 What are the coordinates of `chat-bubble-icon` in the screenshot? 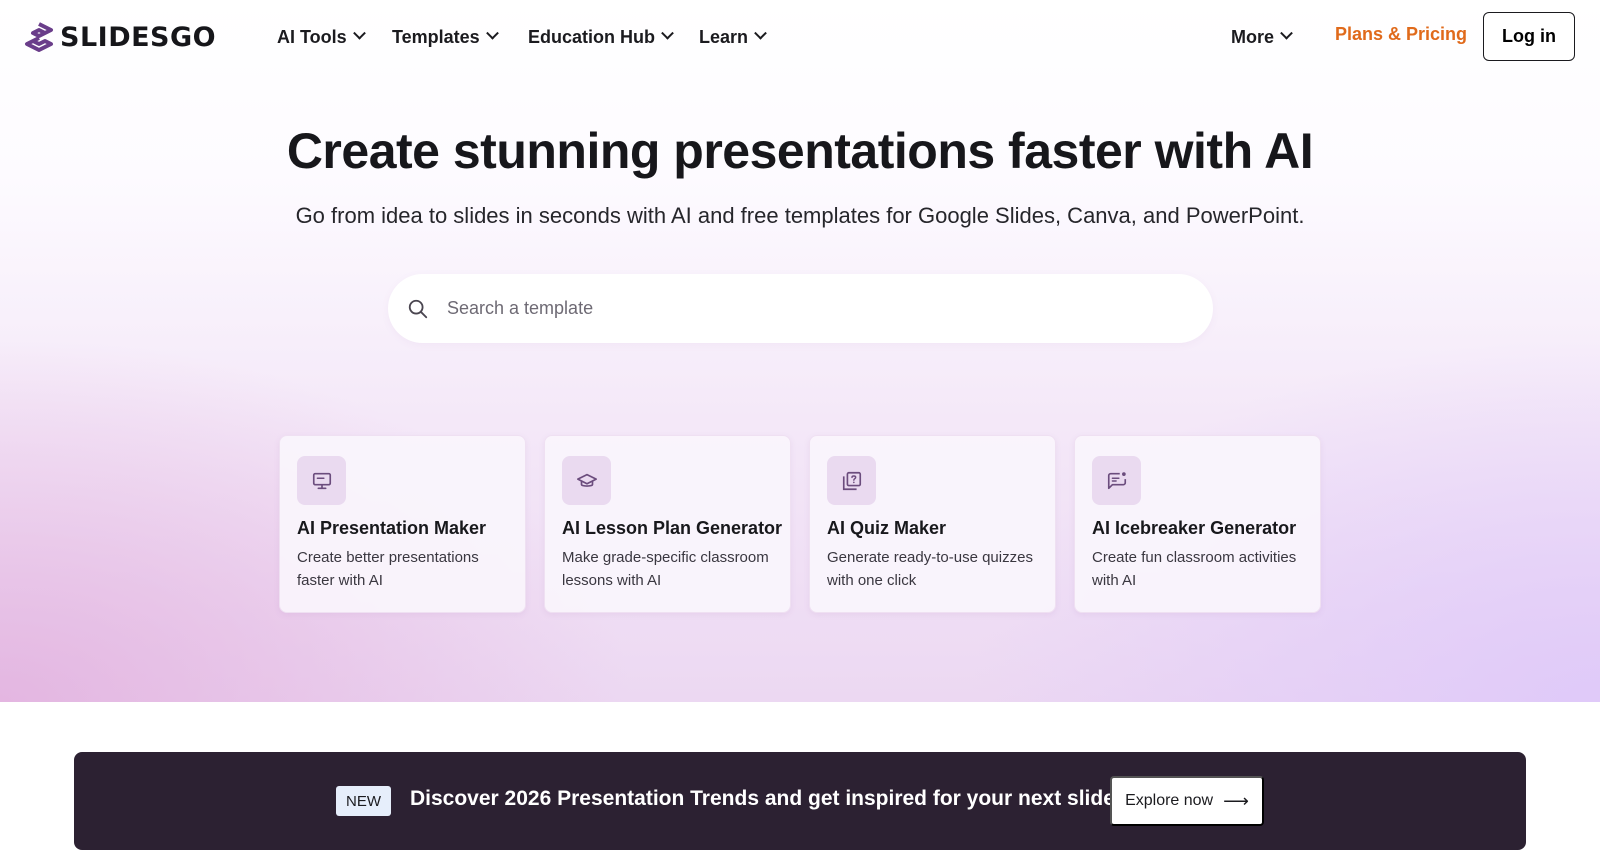 It's located at (1116, 480).